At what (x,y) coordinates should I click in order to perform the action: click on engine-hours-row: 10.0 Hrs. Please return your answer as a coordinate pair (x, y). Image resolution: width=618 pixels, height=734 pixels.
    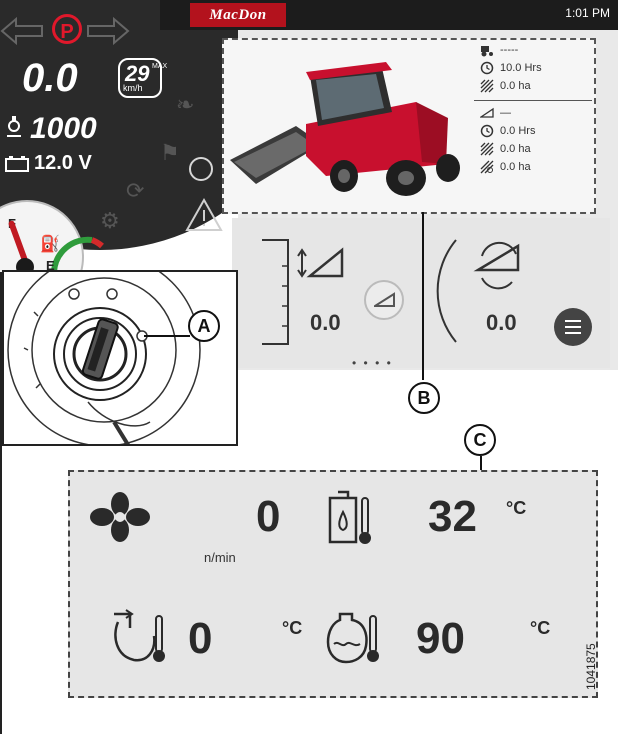
    Looking at the image, I should click on (533, 69).